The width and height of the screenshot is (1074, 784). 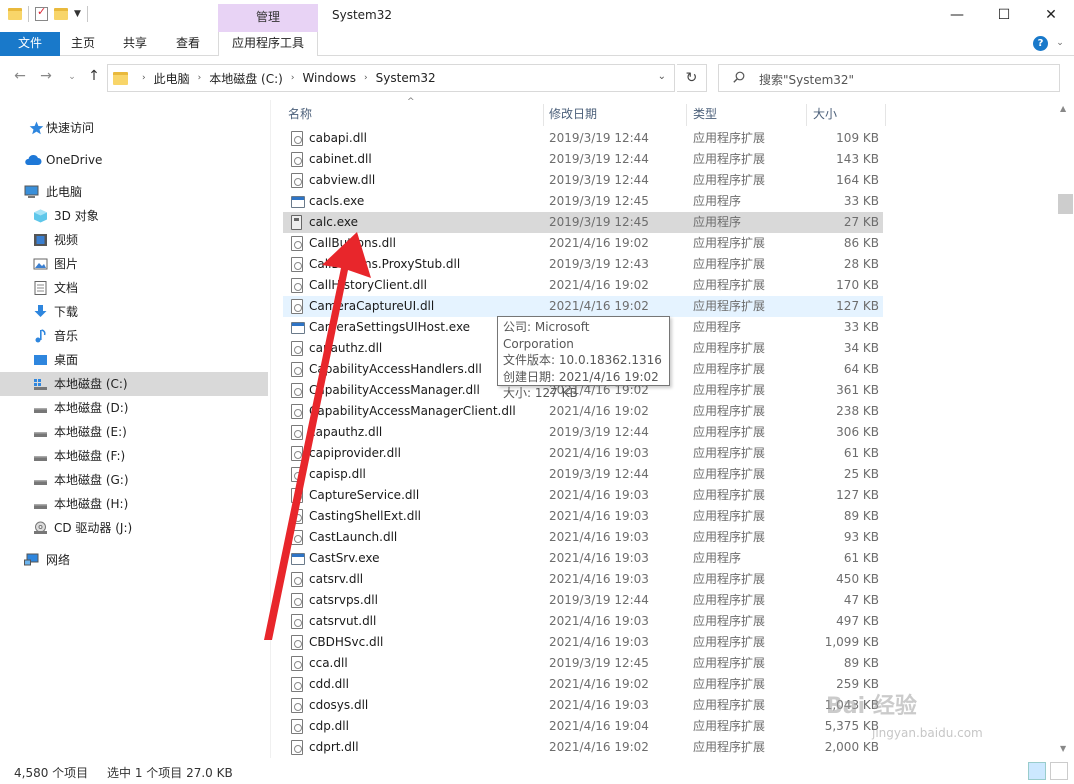 What do you see at coordinates (573, 114) in the screenshot?
I see `column-header-date: 修改日期` at bounding box center [573, 114].